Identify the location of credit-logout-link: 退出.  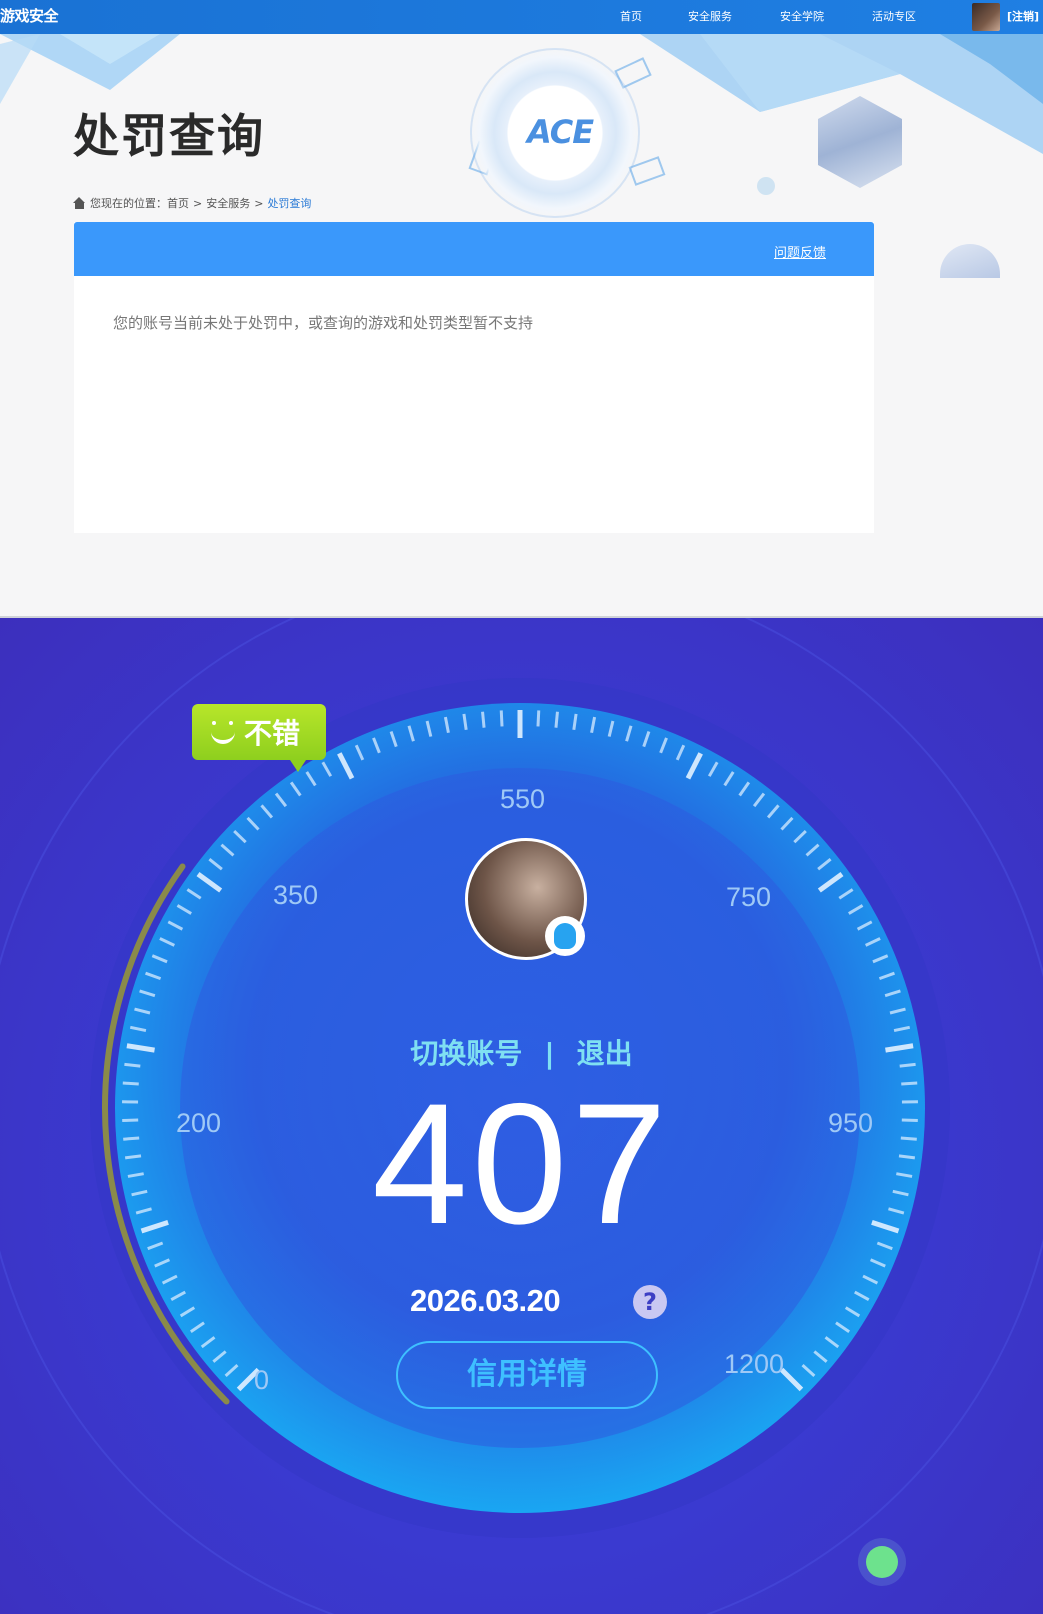
(605, 1053).